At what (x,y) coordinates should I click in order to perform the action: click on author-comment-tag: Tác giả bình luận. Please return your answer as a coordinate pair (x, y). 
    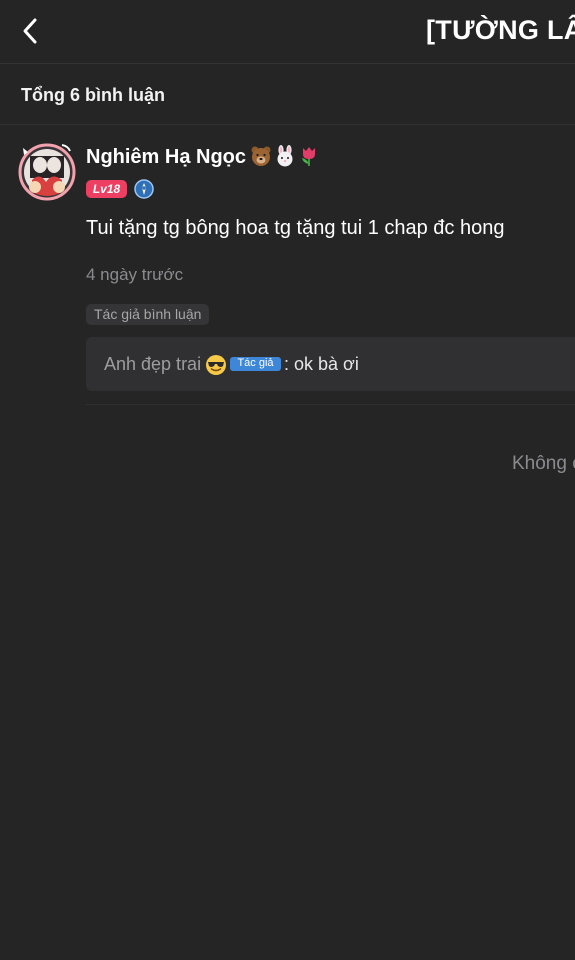
    Looking at the image, I should click on (148, 314).